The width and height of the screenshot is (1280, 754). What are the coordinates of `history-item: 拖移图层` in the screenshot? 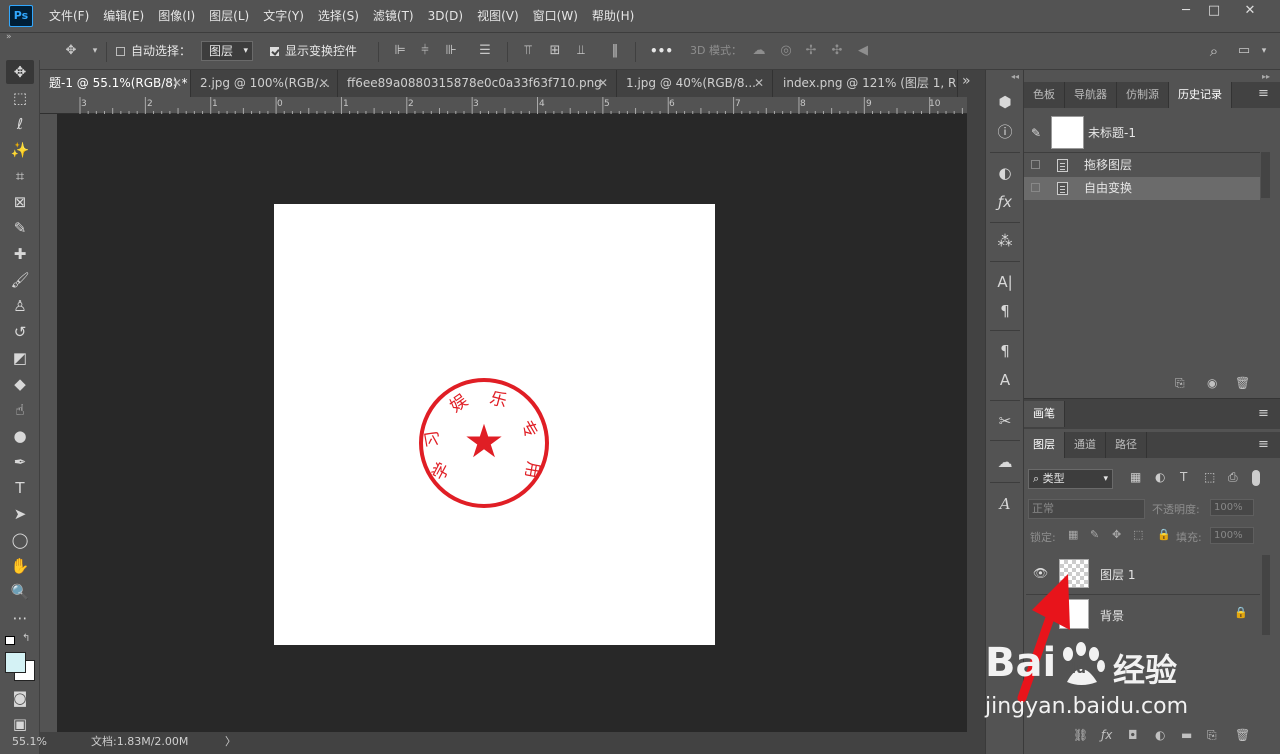 It's located at (1142, 165).